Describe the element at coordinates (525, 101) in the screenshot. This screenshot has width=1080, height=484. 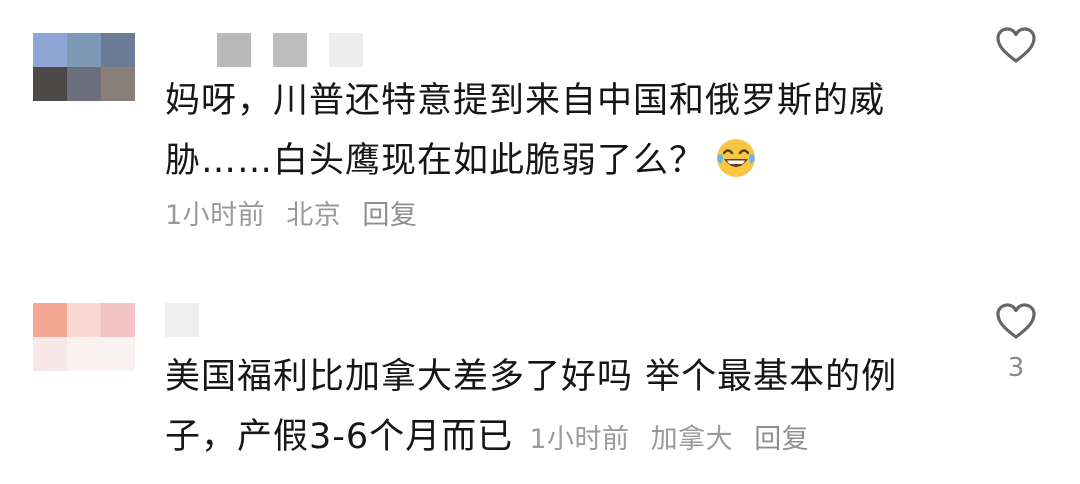
I see `comment-text-line: 妈呀，川普还特意提到来自中国和俄罗斯的威` at that location.